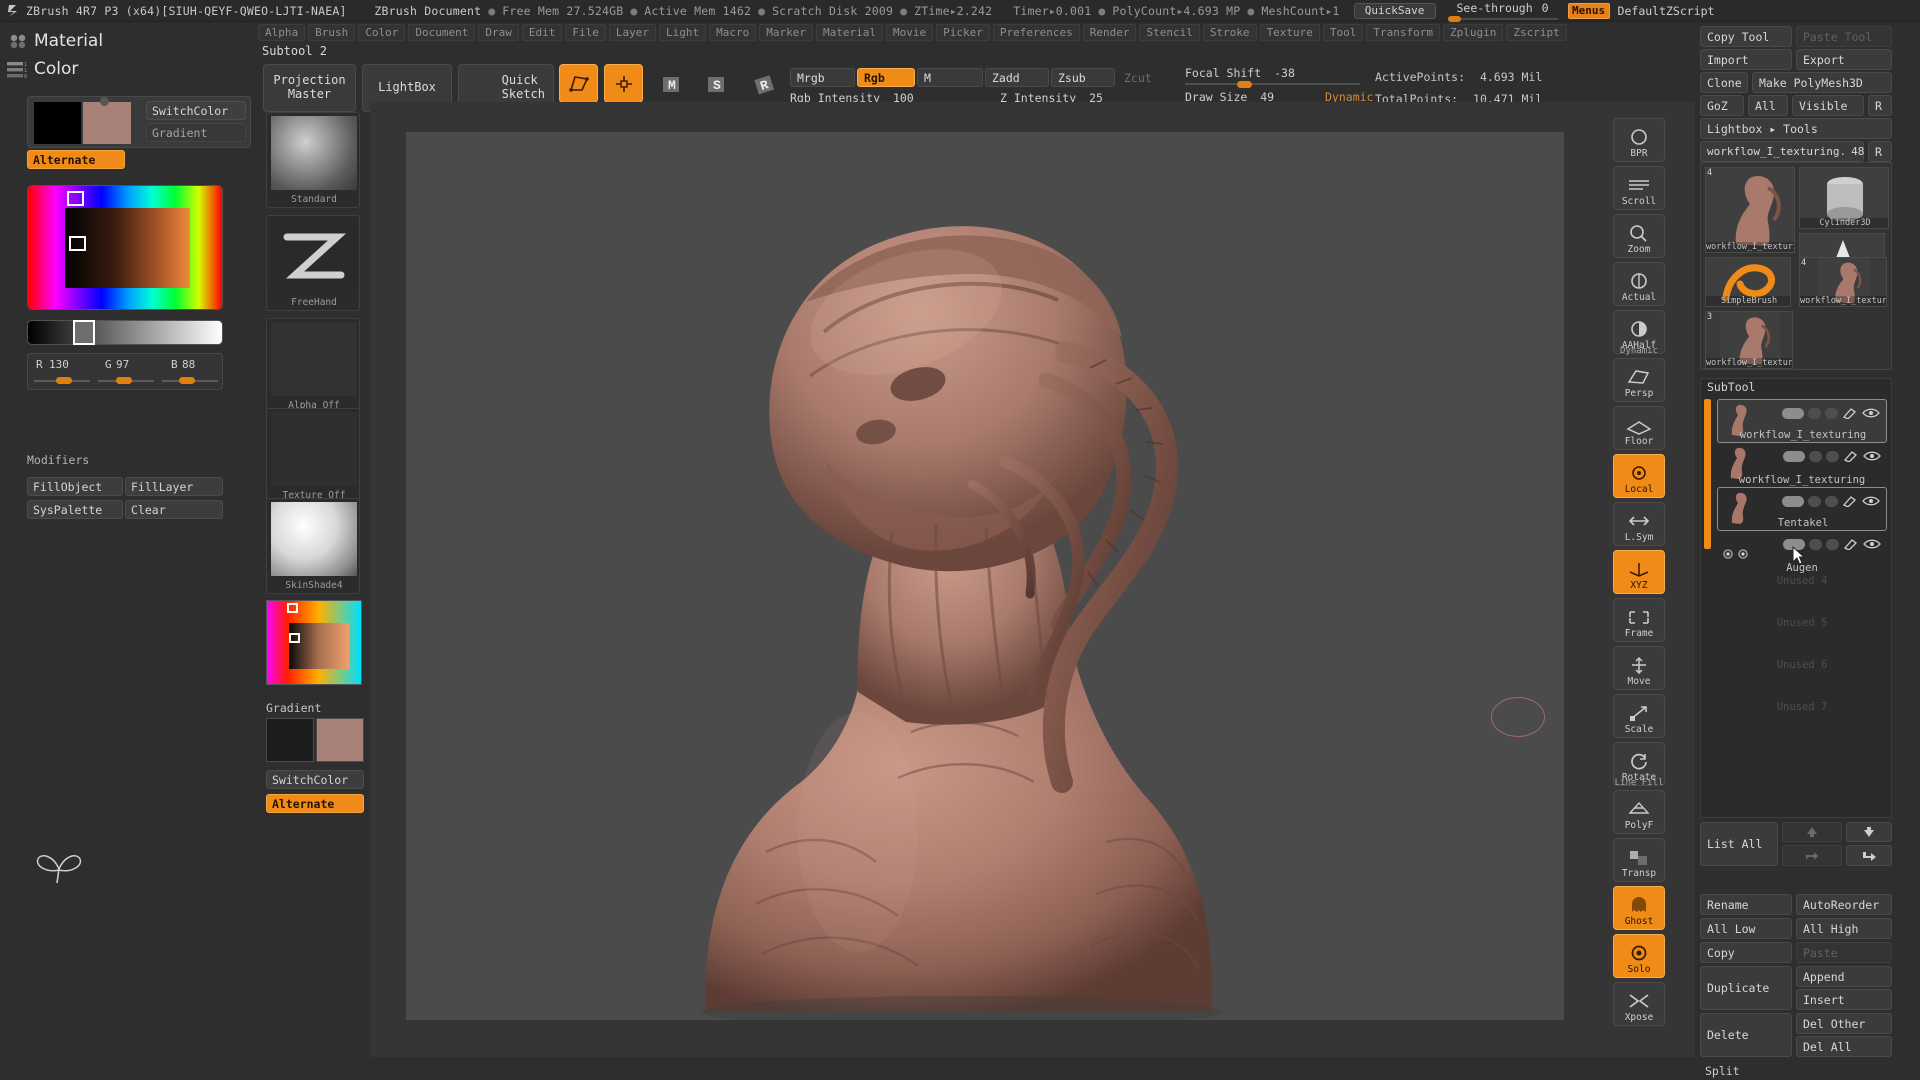 The width and height of the screenshot is (1920, 1080). I want to click on menu-item-document: Document, so click(442, 32).